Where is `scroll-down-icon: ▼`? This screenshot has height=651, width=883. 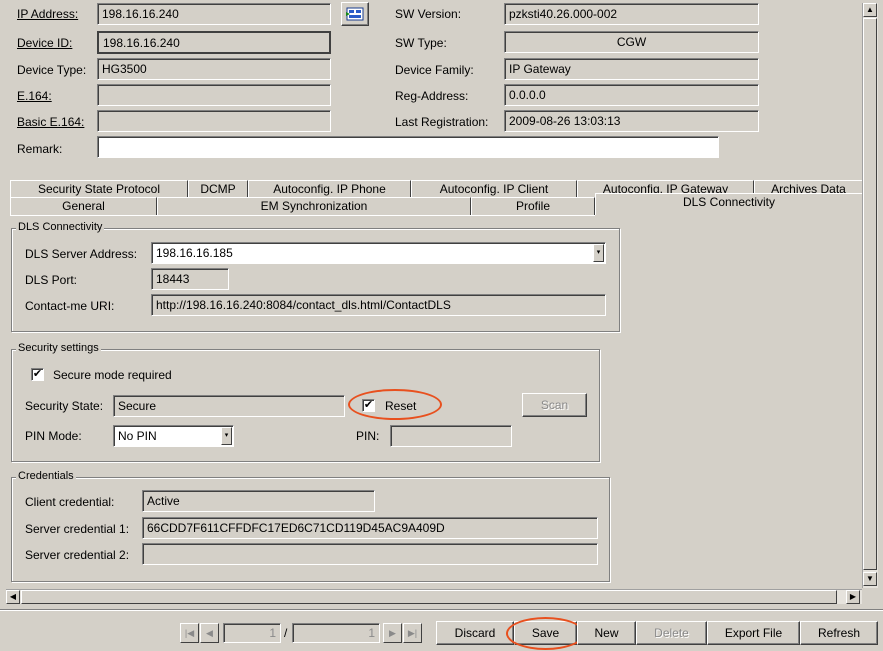
scroll-down-icon: ▼ is located at coordinates (870, 579).